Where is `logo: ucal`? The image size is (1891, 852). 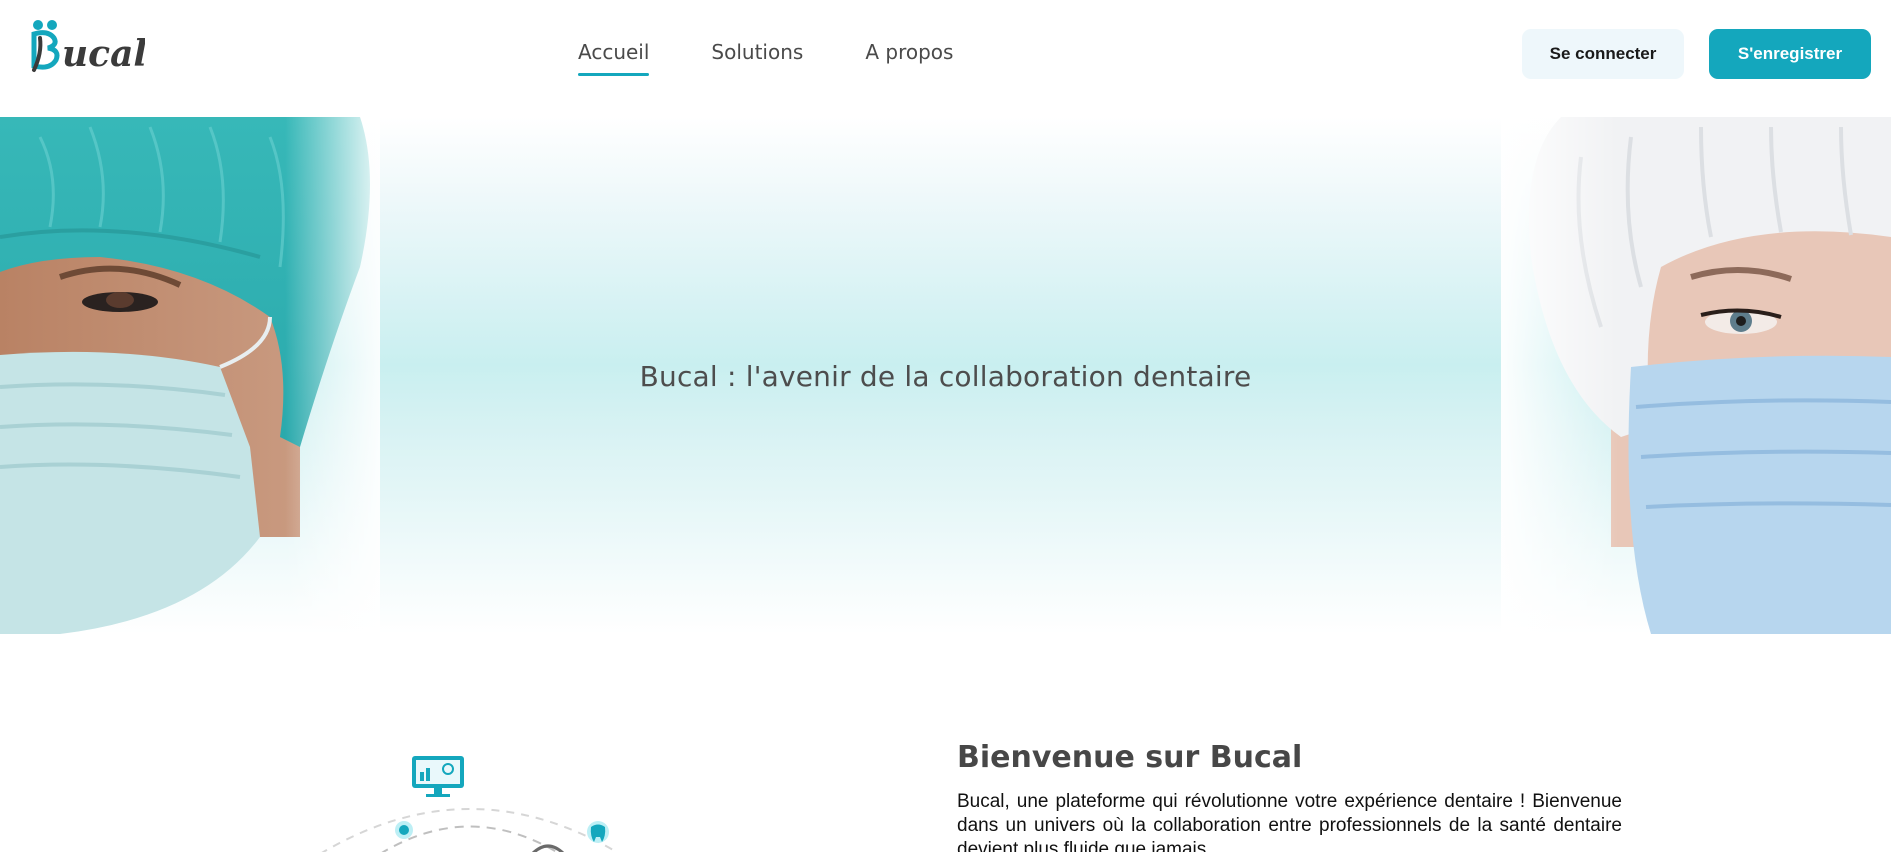
logo: ucal is located at coordinates (87, 48).